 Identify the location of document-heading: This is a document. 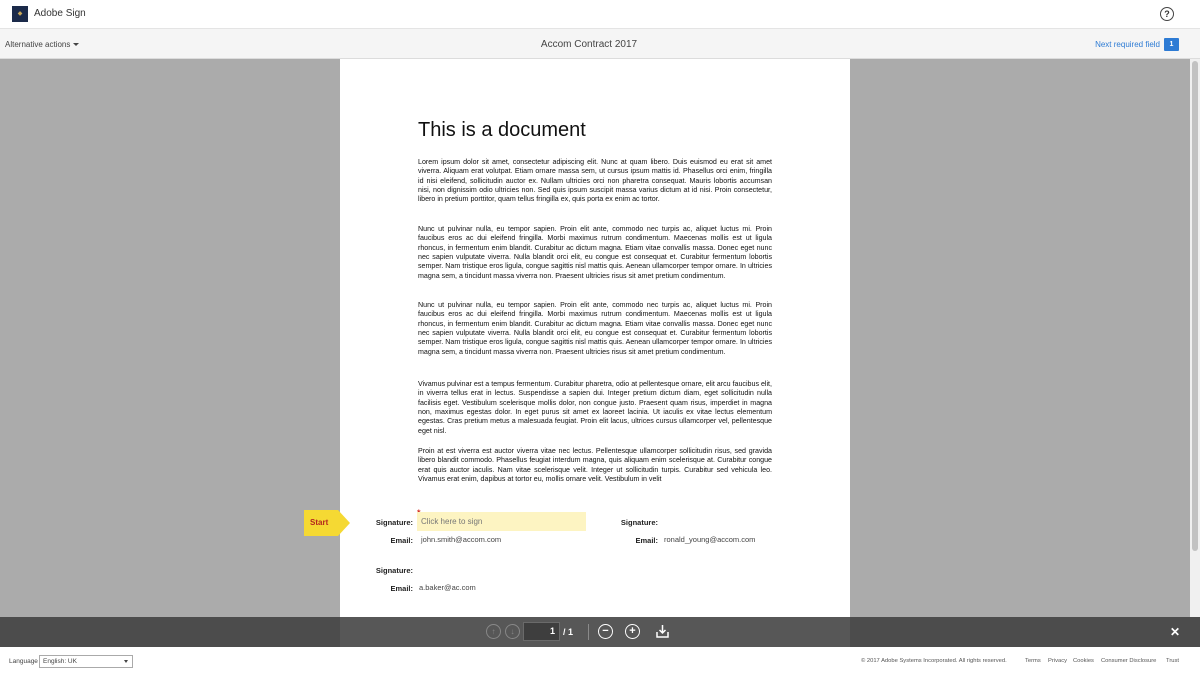
(502, 130).